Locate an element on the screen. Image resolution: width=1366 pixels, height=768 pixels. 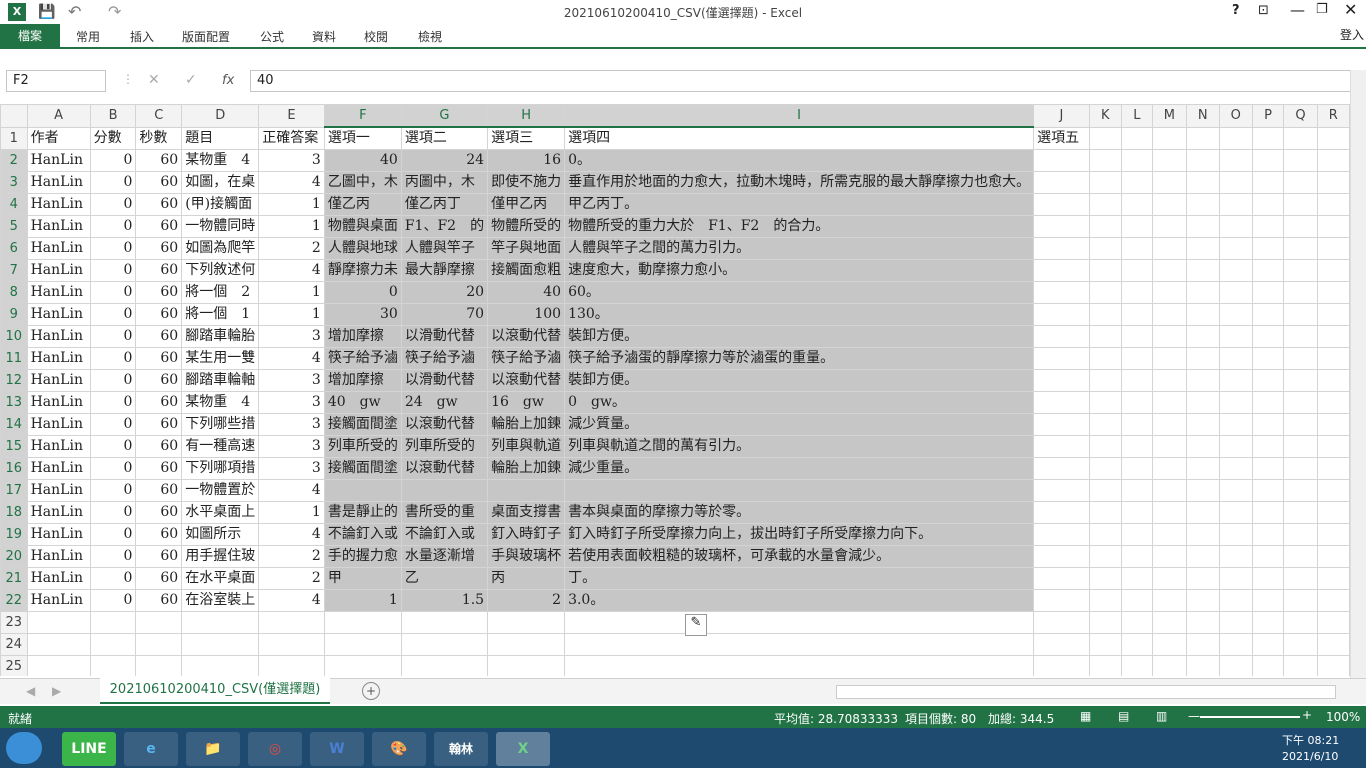
cell-R13 is located at coordinates (1333, 402).